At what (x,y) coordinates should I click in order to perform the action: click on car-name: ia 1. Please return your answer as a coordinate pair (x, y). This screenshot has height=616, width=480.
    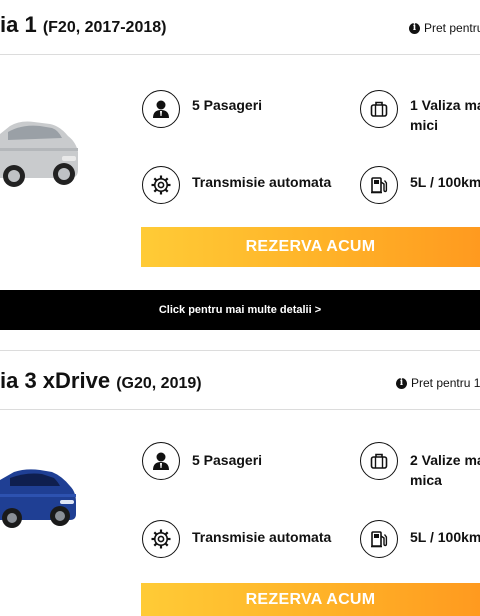
    Looking at the image, I should click on (18, 24).